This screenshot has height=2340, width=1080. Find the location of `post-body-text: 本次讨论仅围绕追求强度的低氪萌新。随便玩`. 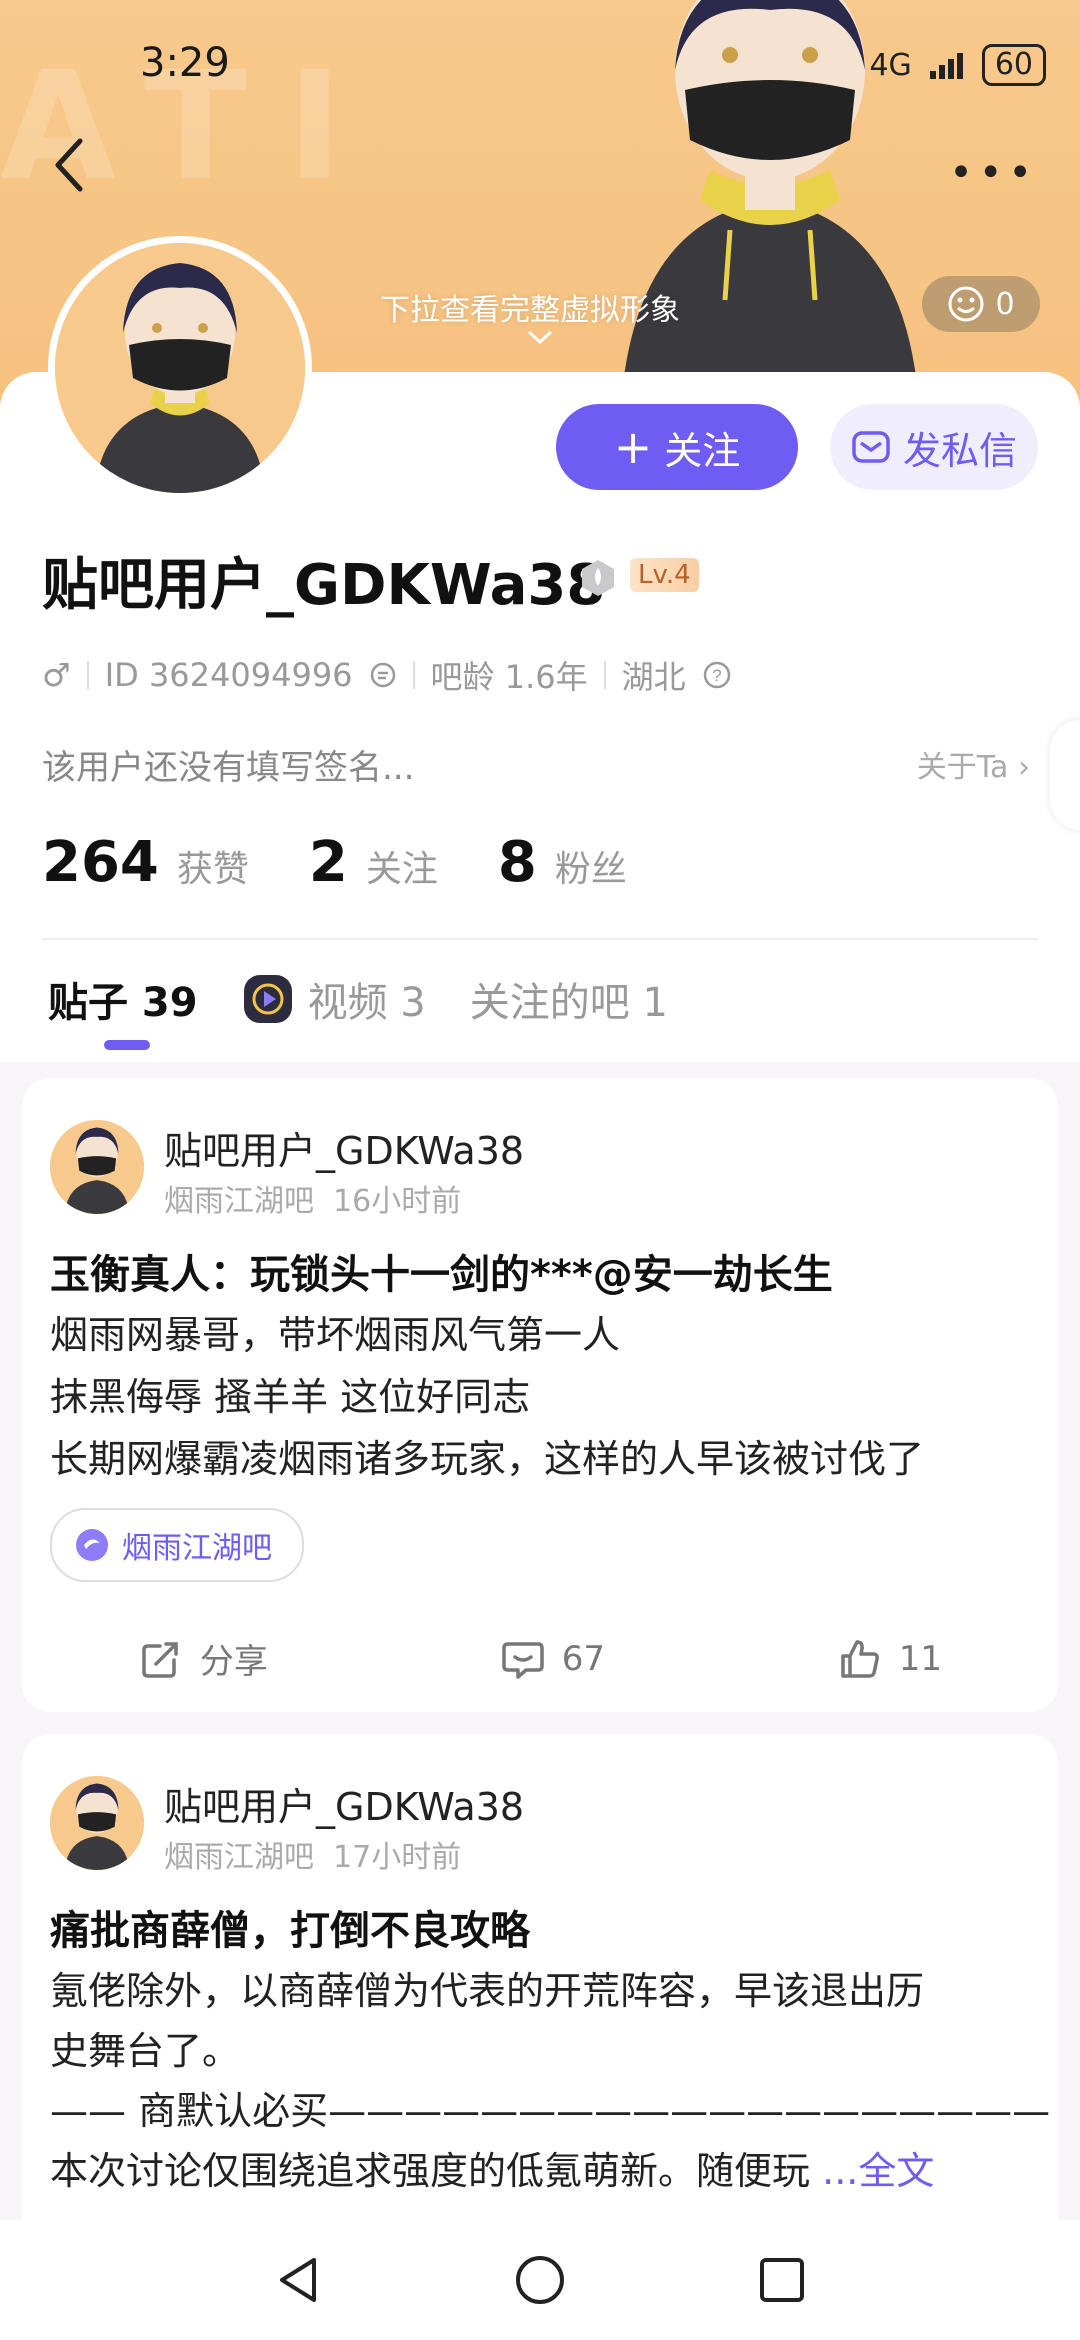

post-body-text: 本次讨论仅围绕追求强度的低氪萌新。随便玩 is located at coordinates (430, 2171).